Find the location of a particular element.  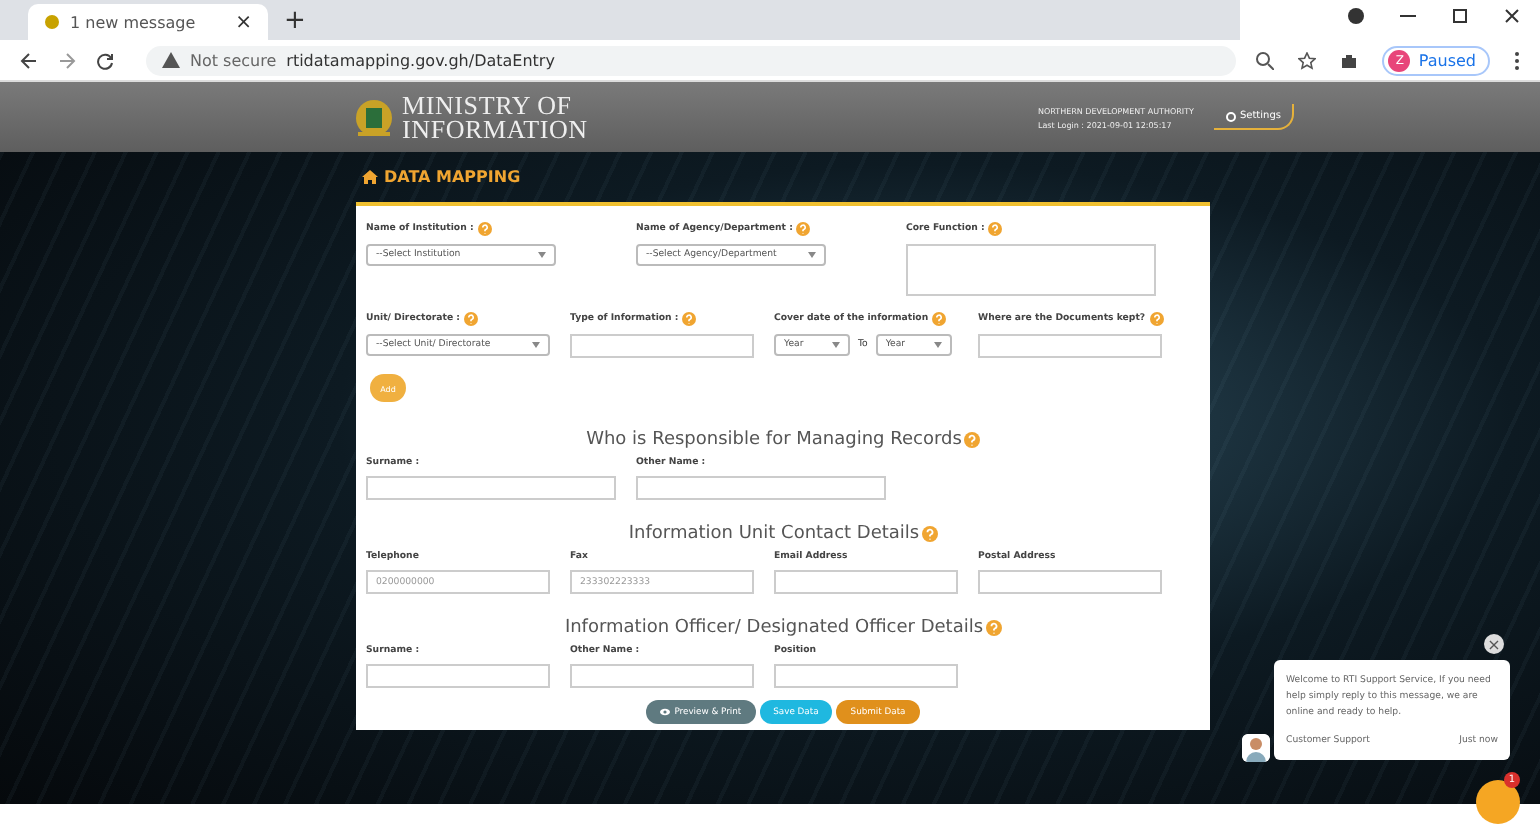

warning-icon is located at coordinates (171, 60).